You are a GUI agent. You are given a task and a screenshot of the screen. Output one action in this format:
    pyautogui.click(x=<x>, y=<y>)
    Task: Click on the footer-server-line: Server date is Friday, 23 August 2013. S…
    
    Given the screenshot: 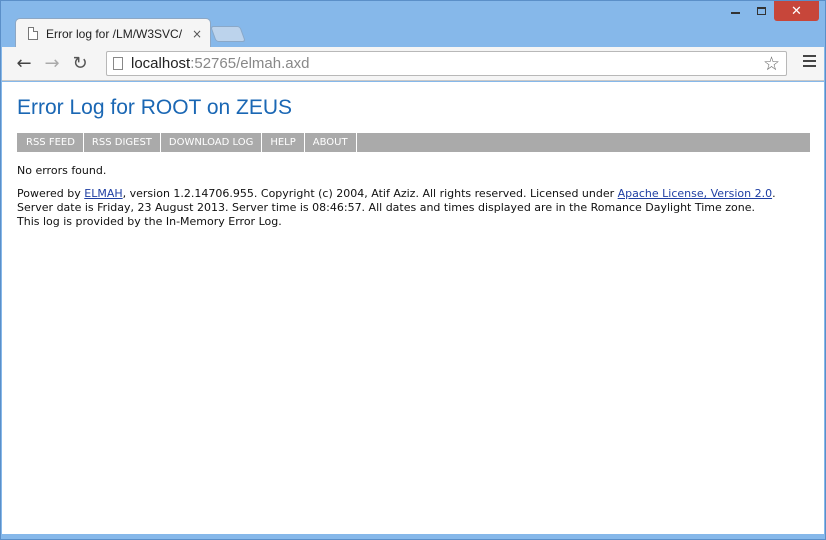 What is the action you would take?
    pyautogui.click(x=386, y=207)
    